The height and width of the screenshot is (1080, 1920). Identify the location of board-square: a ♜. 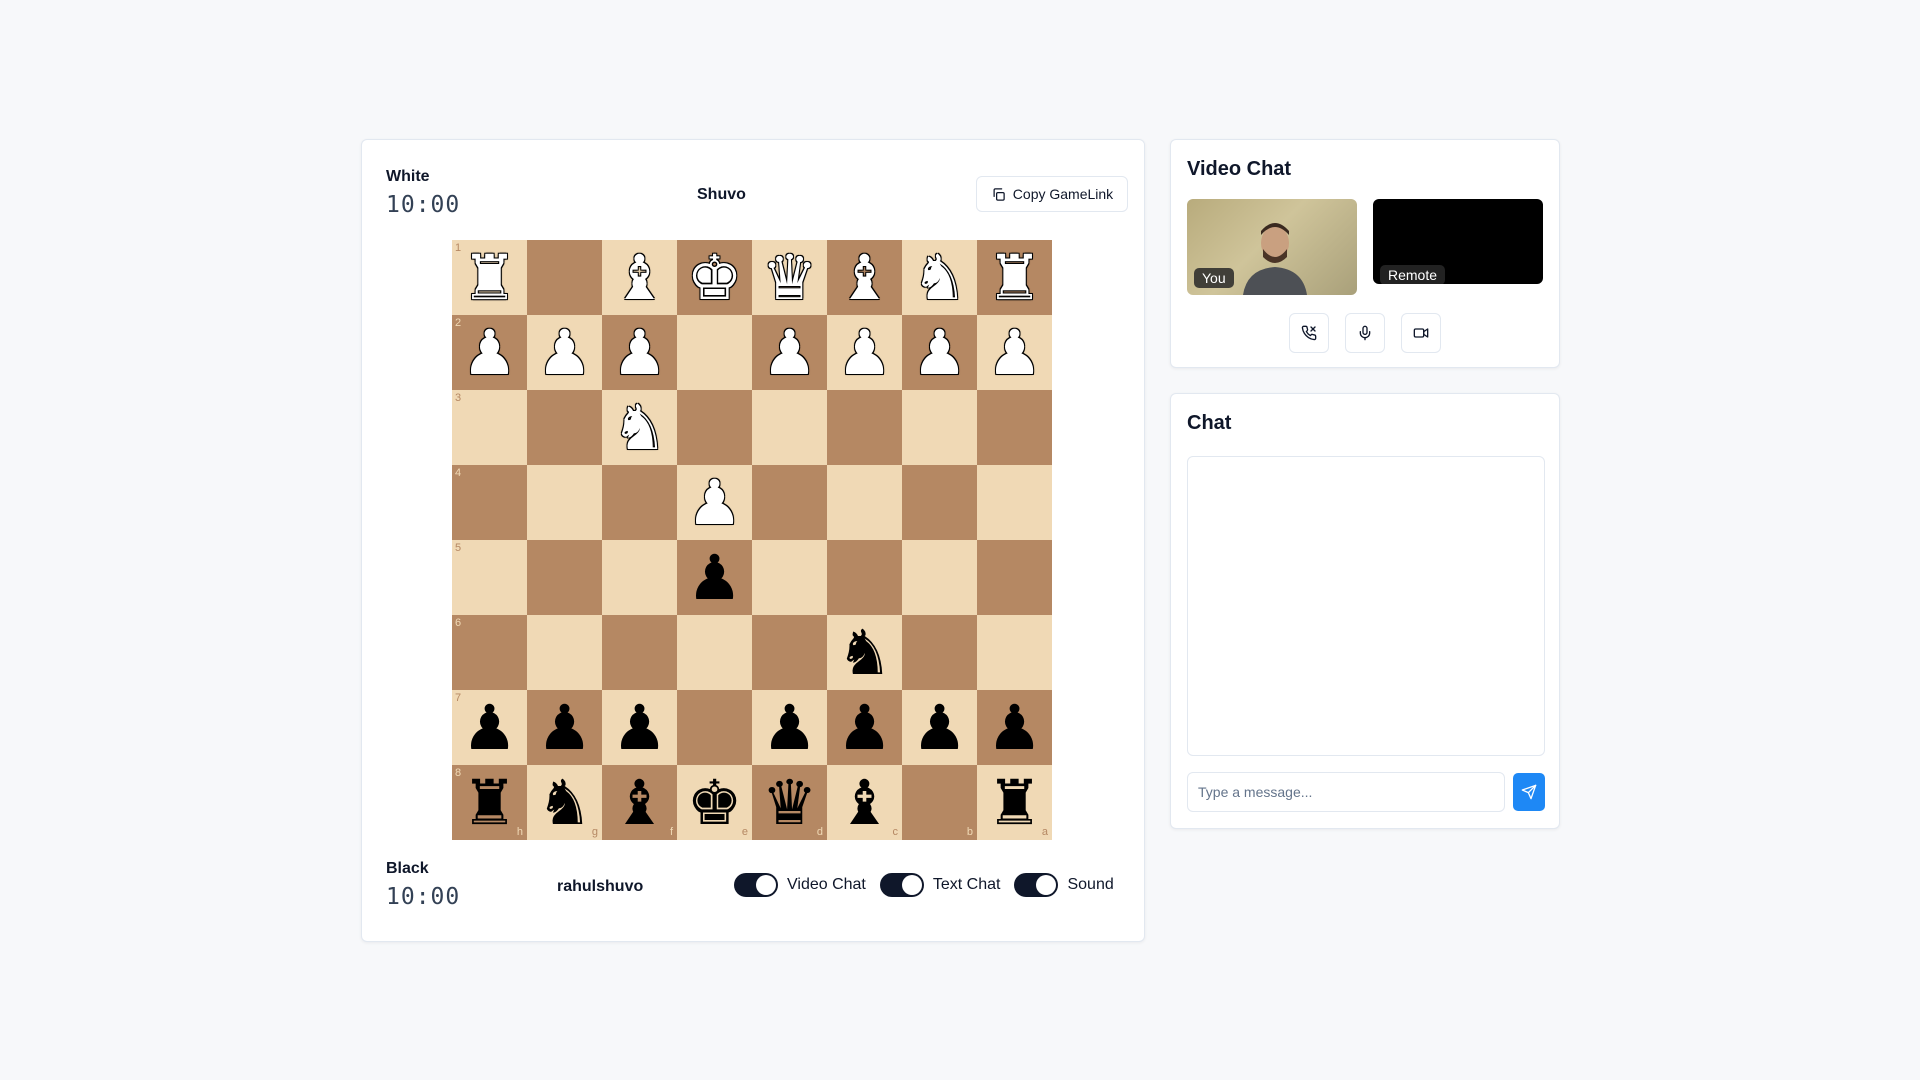
(1014, 802).